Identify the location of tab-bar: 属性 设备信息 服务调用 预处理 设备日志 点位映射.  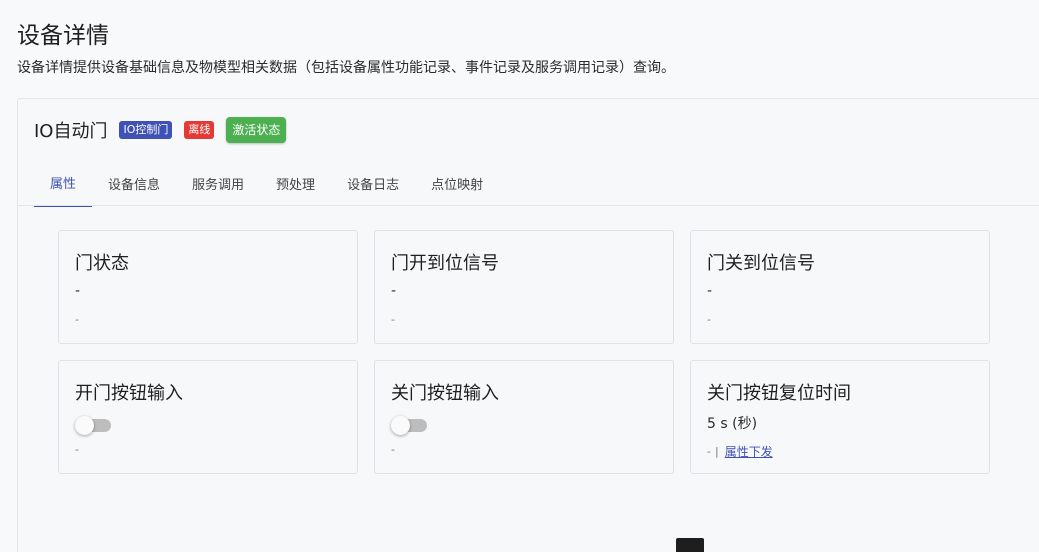
(266, 183).